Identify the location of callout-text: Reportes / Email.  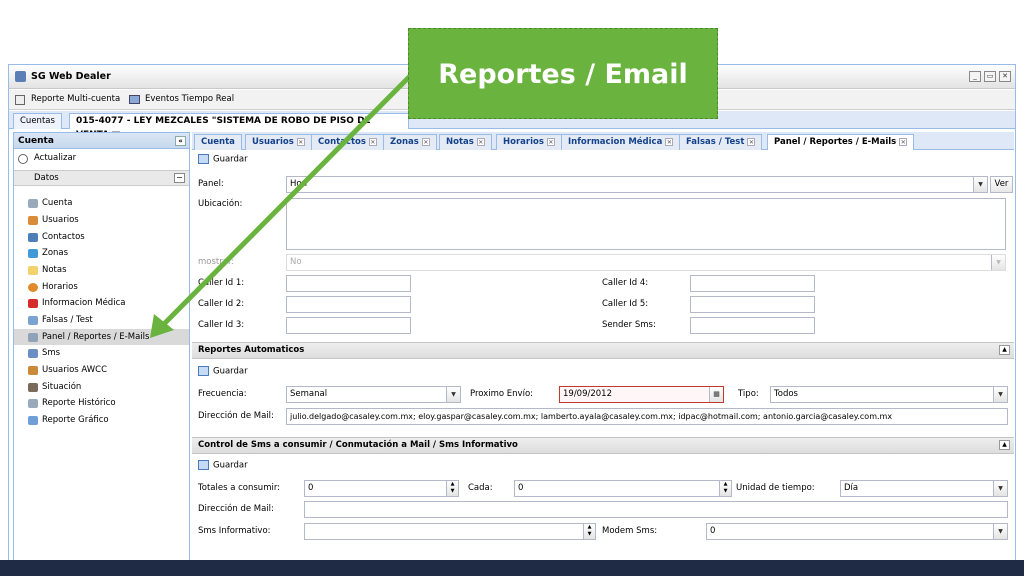
(563, 74).